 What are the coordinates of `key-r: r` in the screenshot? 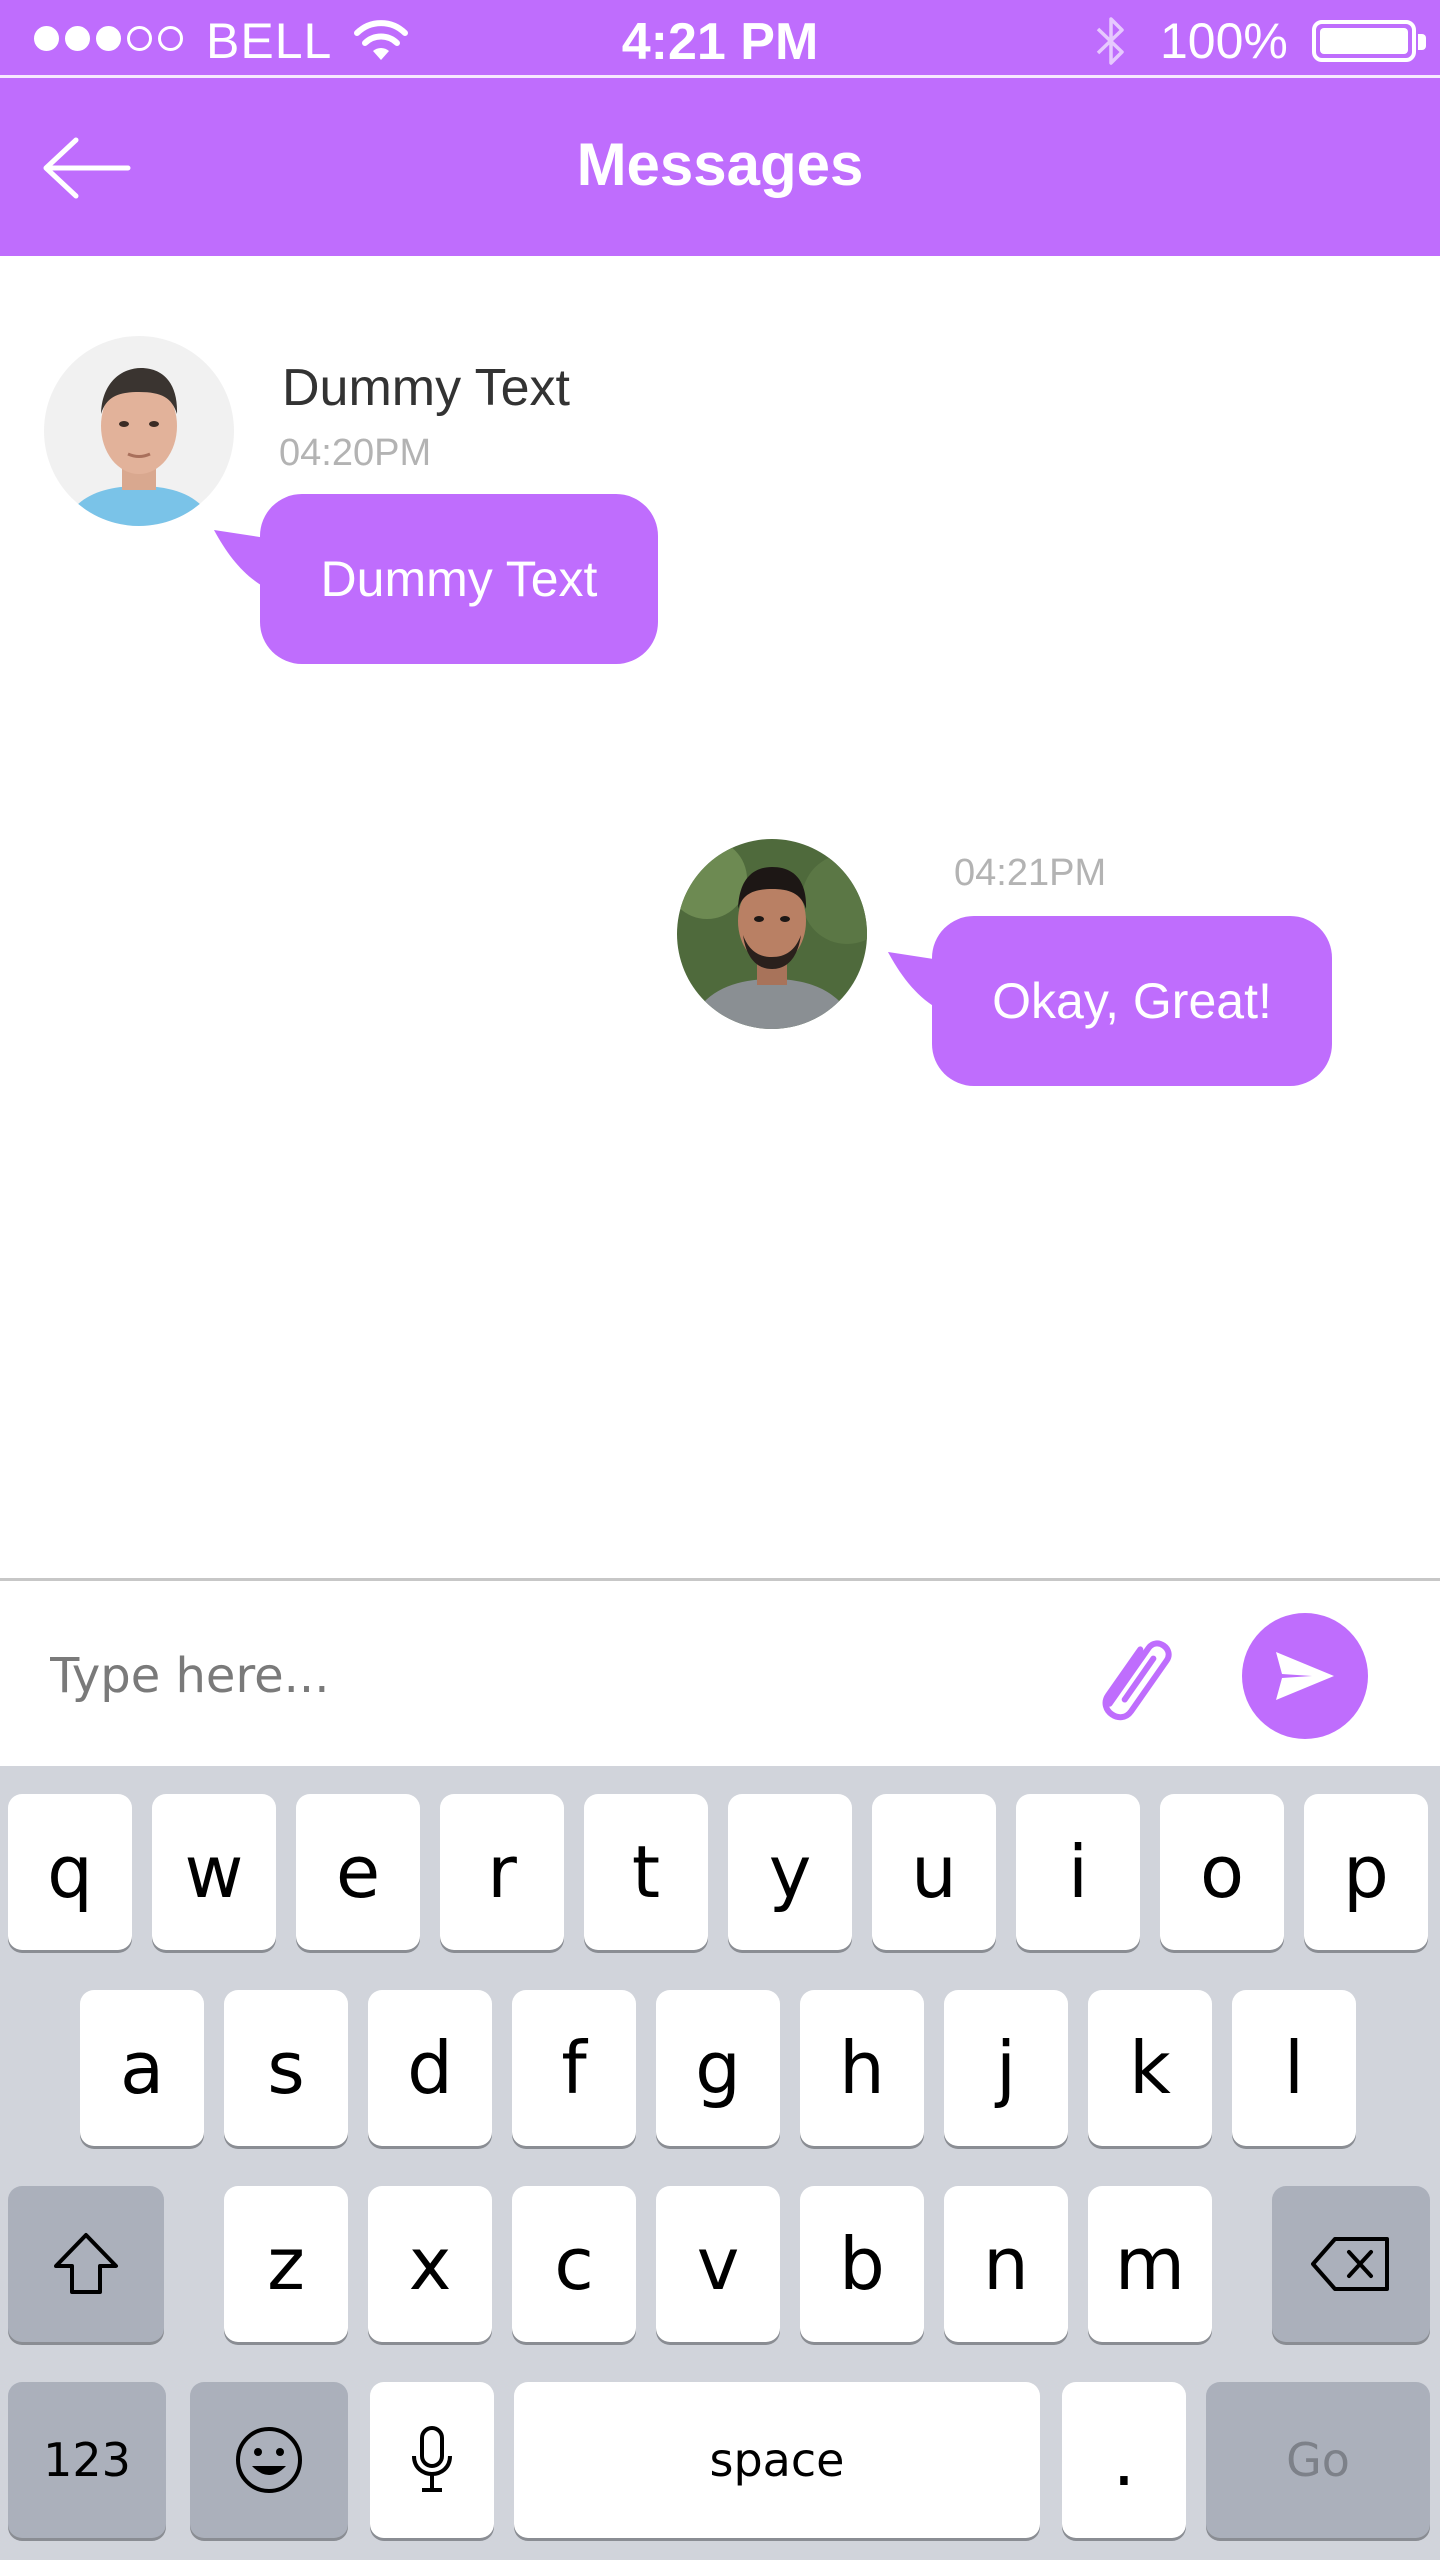 It's located at (502, 1872).